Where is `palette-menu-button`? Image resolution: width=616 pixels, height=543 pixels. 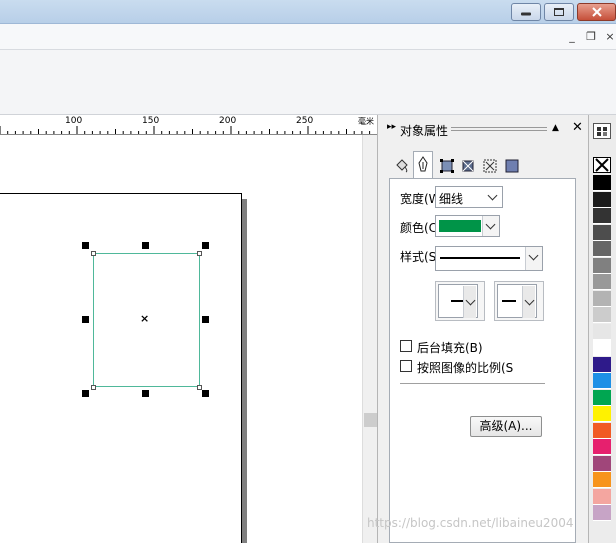 palette-menu-button is located at coordinates (602, 131).